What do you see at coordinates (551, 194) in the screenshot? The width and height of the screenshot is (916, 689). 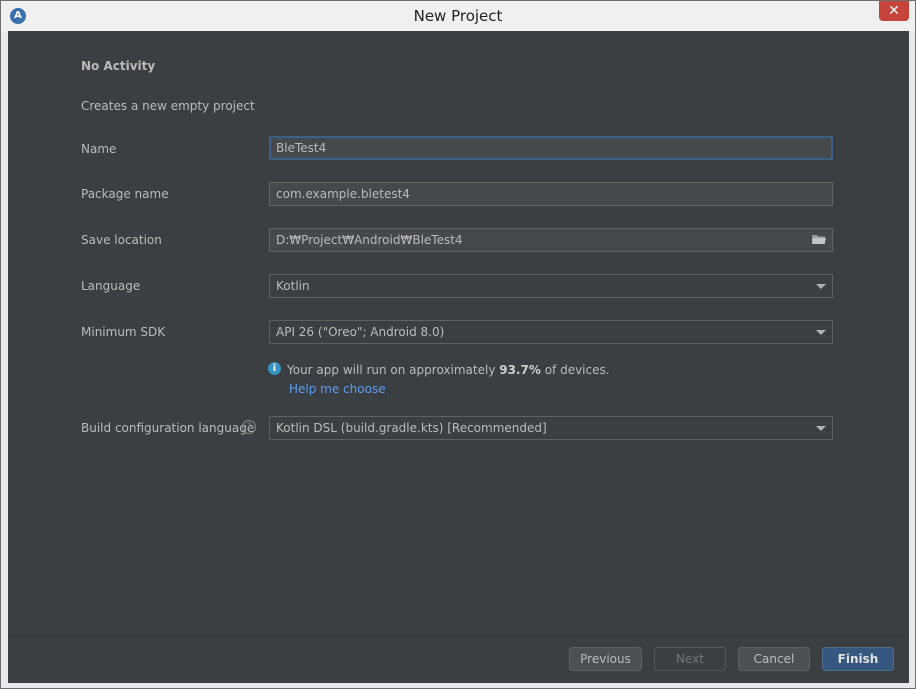 I see `package-name-input` at bounding box center [551, 194].